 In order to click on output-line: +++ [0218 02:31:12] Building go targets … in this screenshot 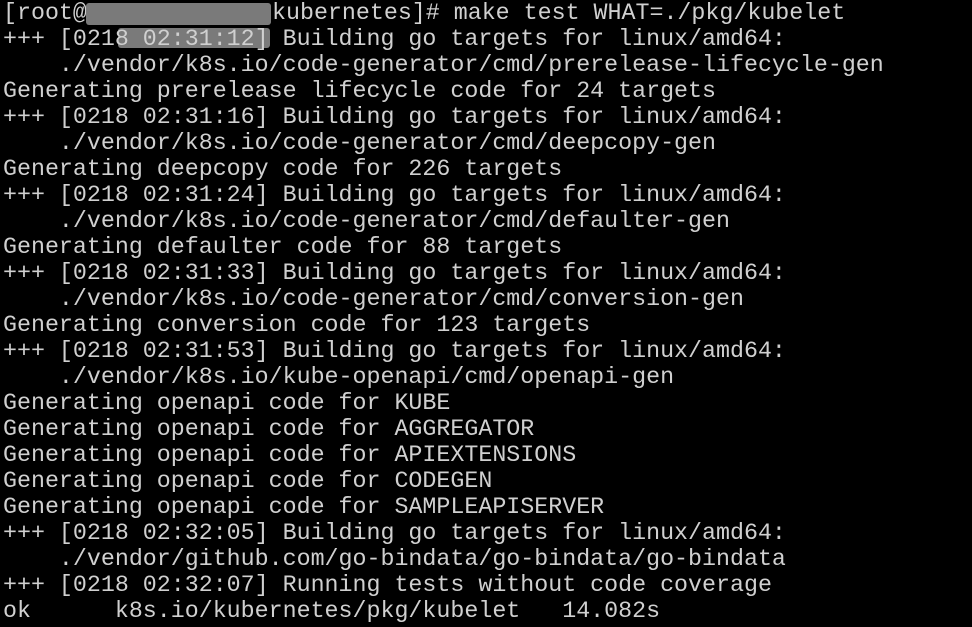, I will do `click(394, 39)`.